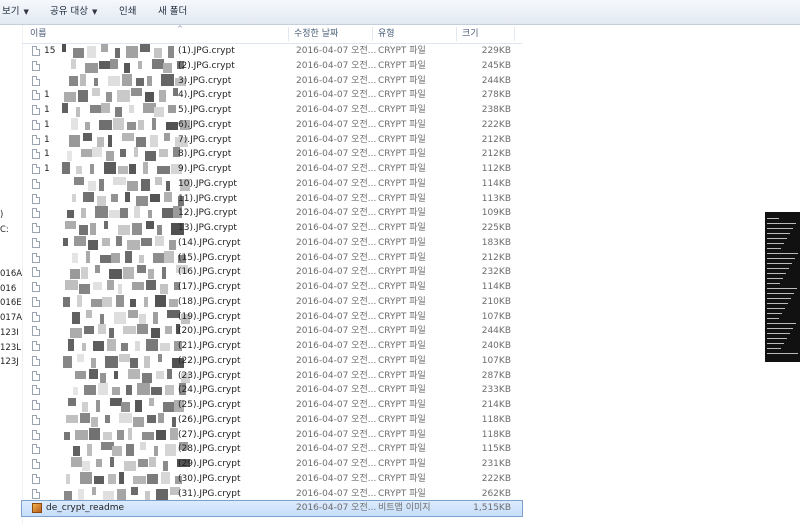 This screenshot has width=800, height=524. What do you see at coordinates (11, 274) in the screenshot?
I see `nav-item: 016A` at bounding box center [11, 274].